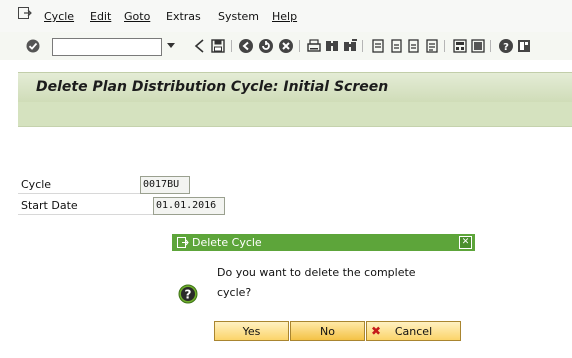 The image size is (572, 358). I want to click on new-session-icon, so click(460, 46).